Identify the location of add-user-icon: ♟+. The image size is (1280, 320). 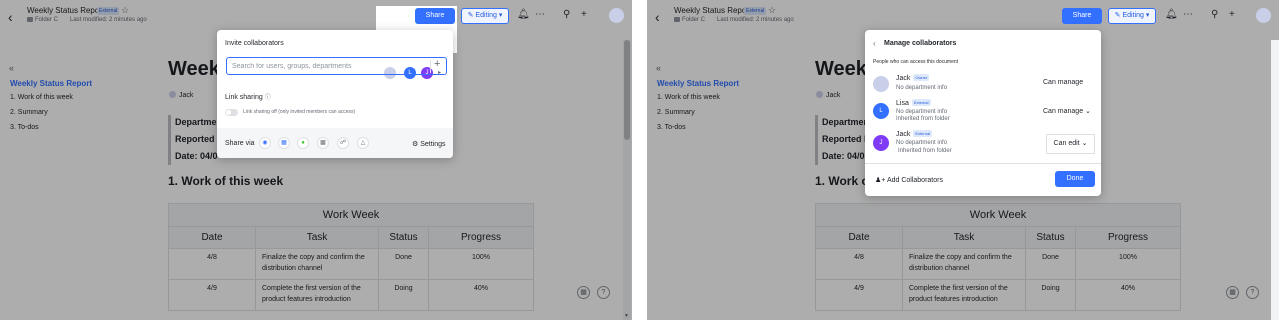
(880, 180).